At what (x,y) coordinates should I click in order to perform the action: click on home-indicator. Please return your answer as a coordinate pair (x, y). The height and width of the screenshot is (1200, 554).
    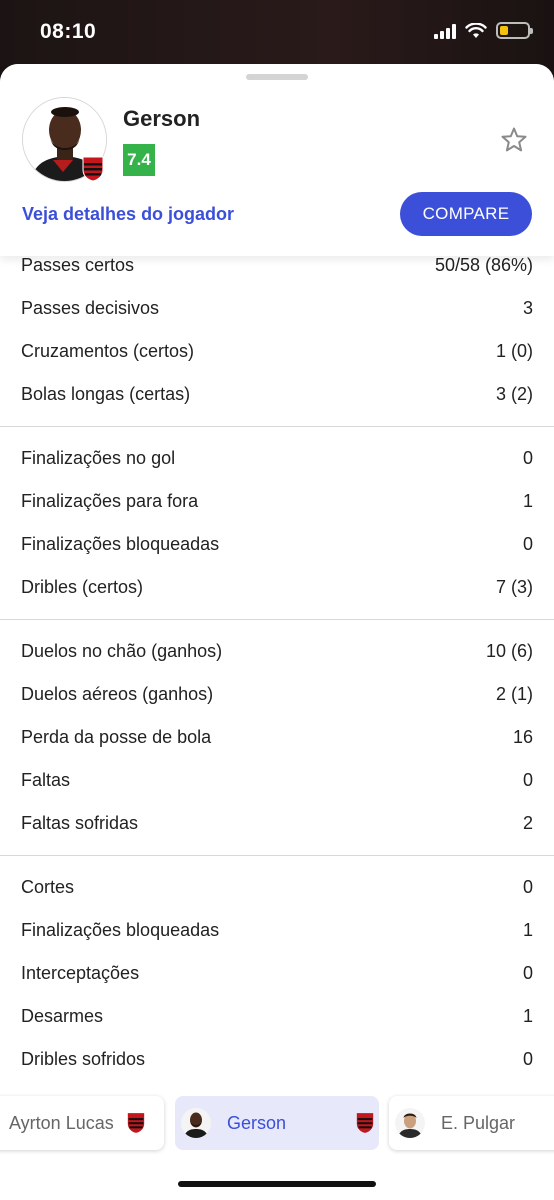
    Looking at the image, I should click on (277, 1184).